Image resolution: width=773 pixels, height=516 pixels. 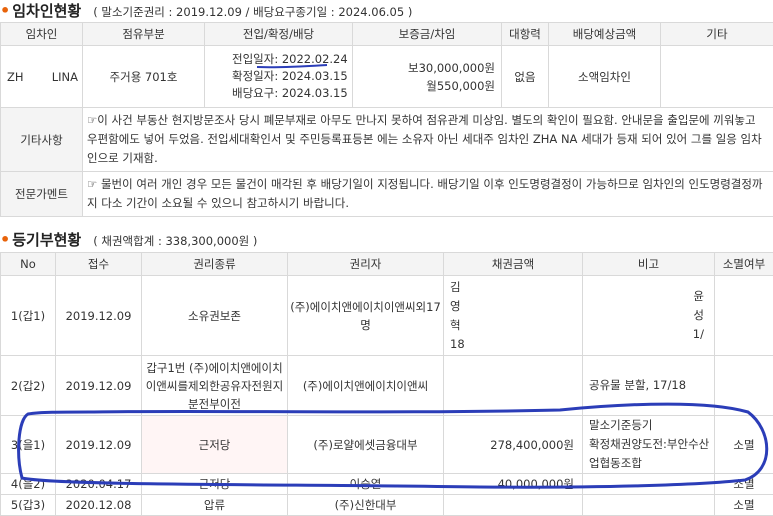 I want to click on opposing-power: 없음, so click(x=525, y=76).